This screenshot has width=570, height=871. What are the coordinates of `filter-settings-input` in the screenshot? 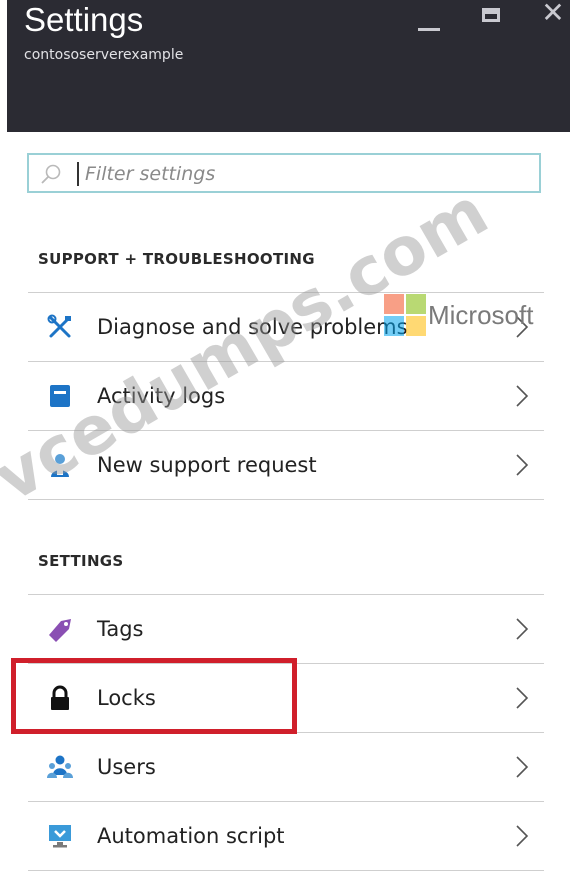 It's located at (305, 174).